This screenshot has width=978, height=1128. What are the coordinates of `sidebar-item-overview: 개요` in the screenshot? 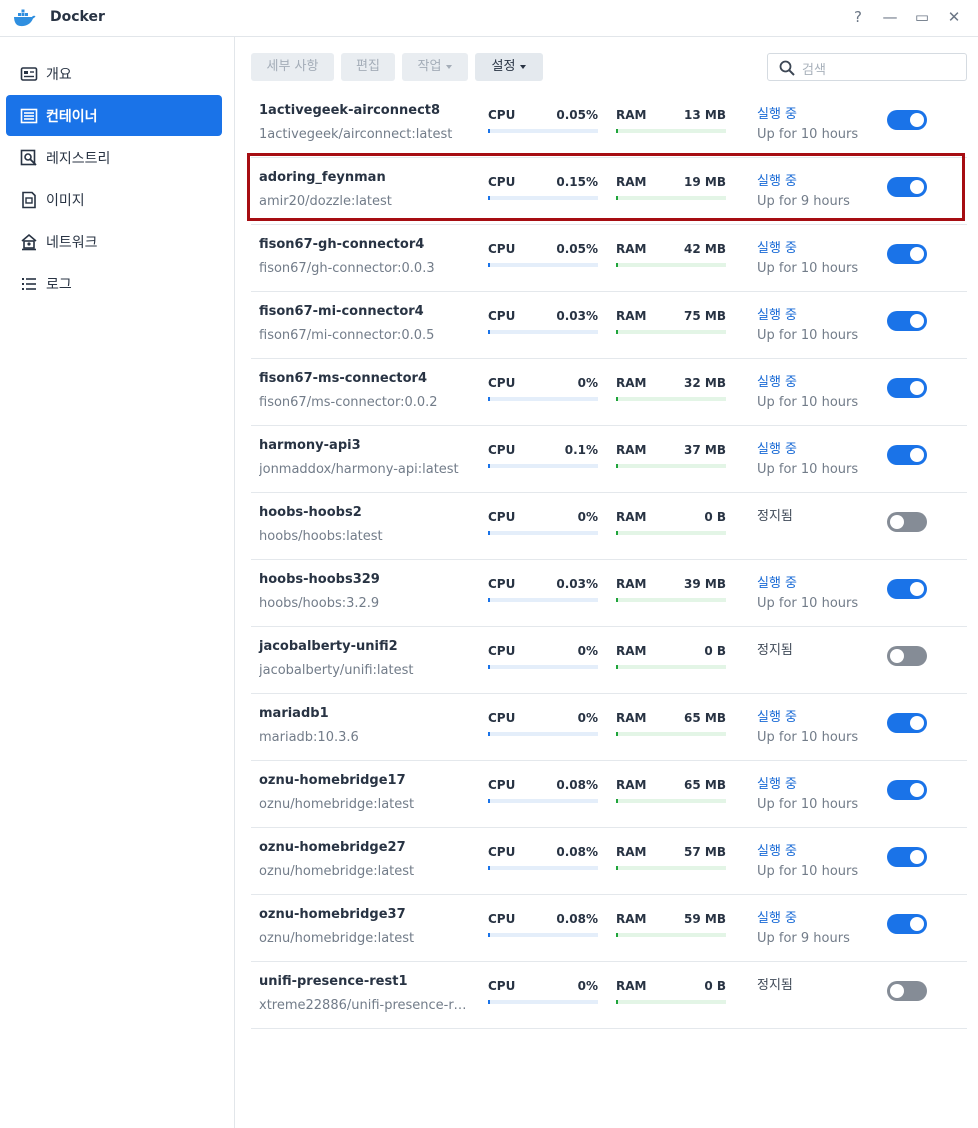 It's located at (114, 73).